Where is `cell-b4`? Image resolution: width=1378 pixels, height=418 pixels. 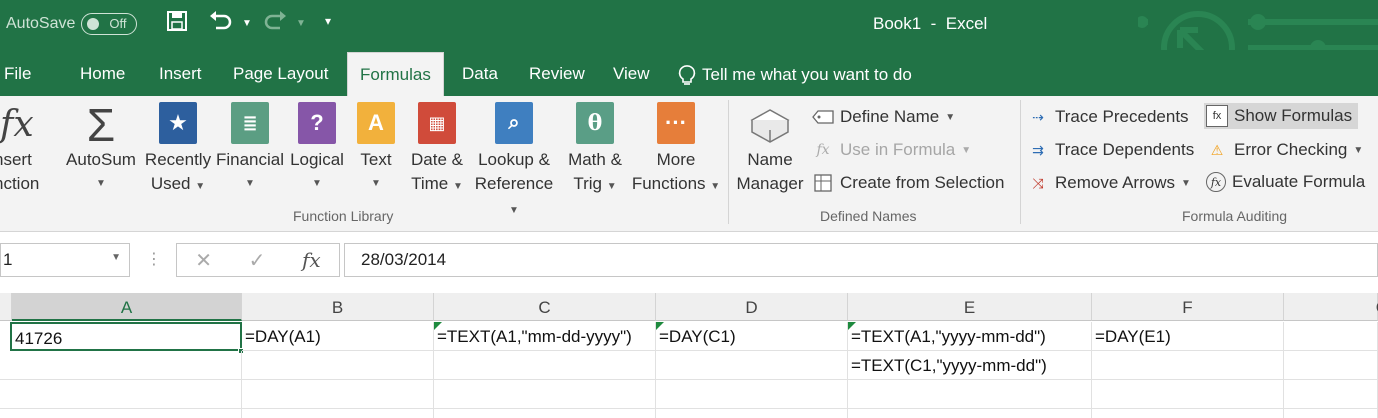
cell-b4 is located at coordinates (338, 413).